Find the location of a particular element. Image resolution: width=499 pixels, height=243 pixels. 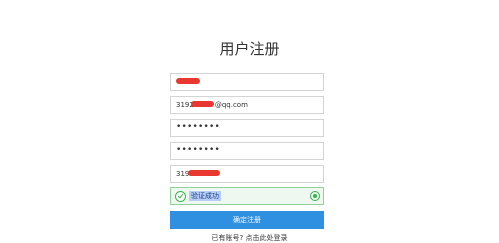

phone-redaction is located at coordinates (204, 173).